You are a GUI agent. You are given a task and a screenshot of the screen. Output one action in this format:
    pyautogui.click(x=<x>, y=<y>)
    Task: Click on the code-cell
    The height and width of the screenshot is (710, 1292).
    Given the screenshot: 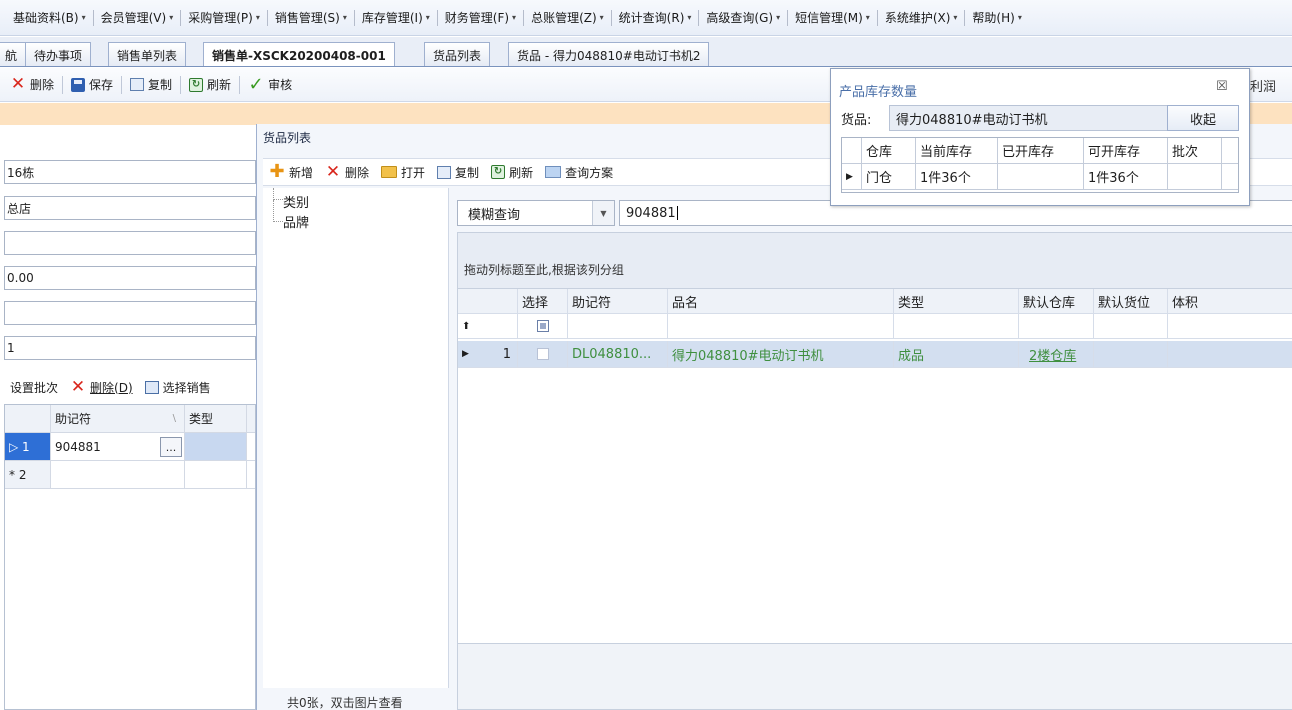 What is the action you would take?
    pyautogui.click(x=118, y=474)
    